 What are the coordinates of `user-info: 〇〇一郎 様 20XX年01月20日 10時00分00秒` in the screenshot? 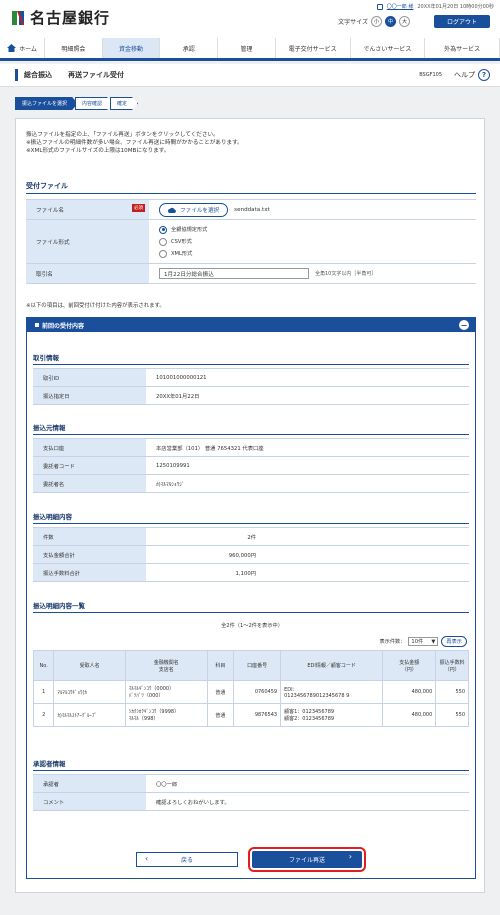 It's located at (435, 6).